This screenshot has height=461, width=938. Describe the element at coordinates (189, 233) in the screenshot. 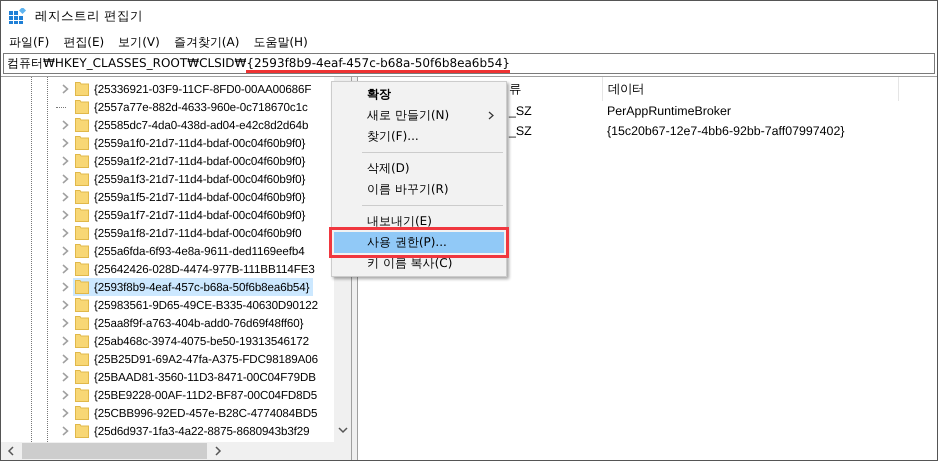

I see `tree-item: {2559a1f8-21d7-11d4-bdaf-00c04f60b9f0` at that location.